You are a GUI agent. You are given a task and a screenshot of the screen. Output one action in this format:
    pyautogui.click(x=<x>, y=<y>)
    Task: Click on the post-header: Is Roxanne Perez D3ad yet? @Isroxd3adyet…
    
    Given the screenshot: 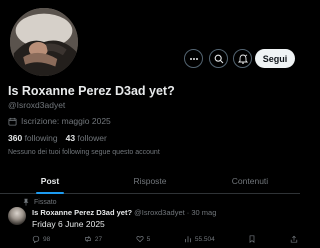 What is the action you would take?
    pyautogui.click(x=124, y=212)
    